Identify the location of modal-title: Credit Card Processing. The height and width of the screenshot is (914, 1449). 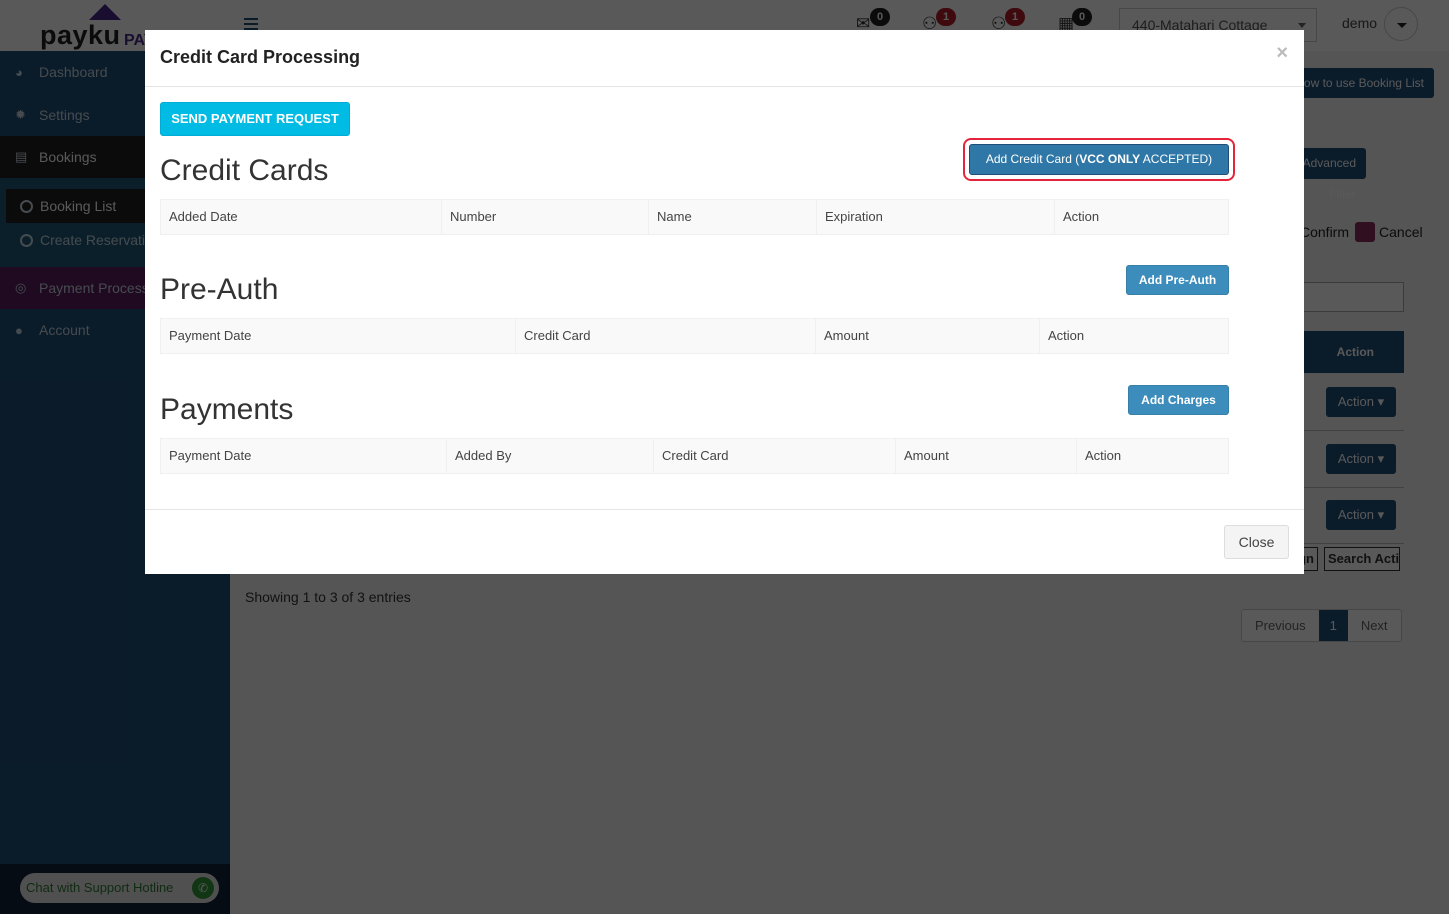
(260, 57).